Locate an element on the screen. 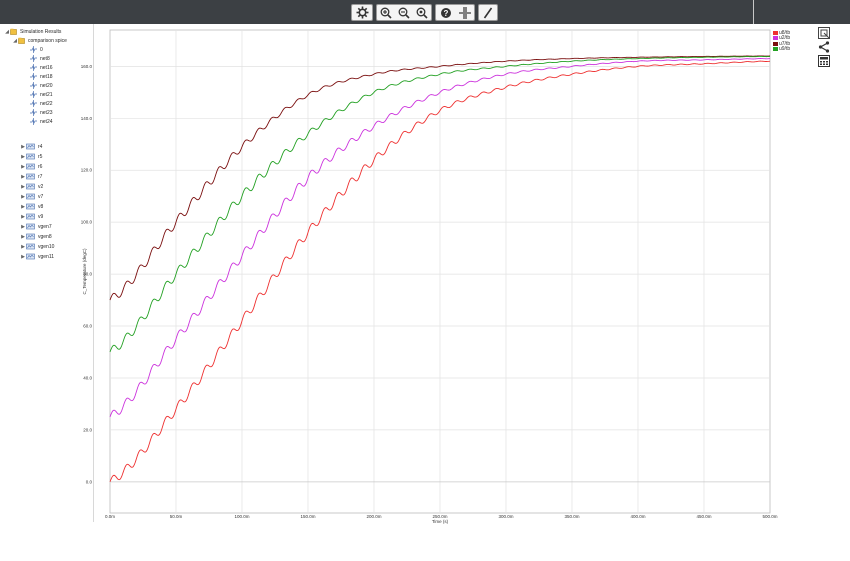 Image resolution: width=850 pixels, height=561 pixels. y-tick-label: 20.0 is located at coordinates (87, 429).